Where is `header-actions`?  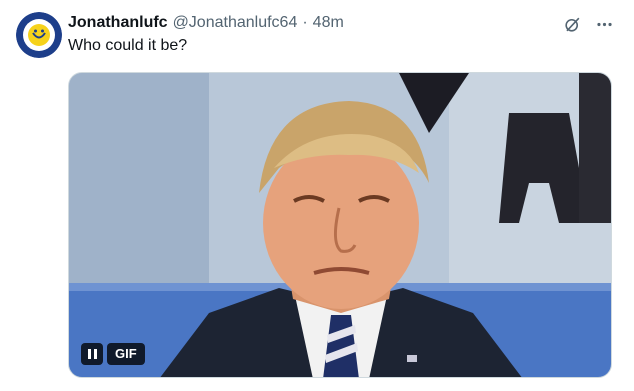
header-actions is located at coordinates (588, 24).